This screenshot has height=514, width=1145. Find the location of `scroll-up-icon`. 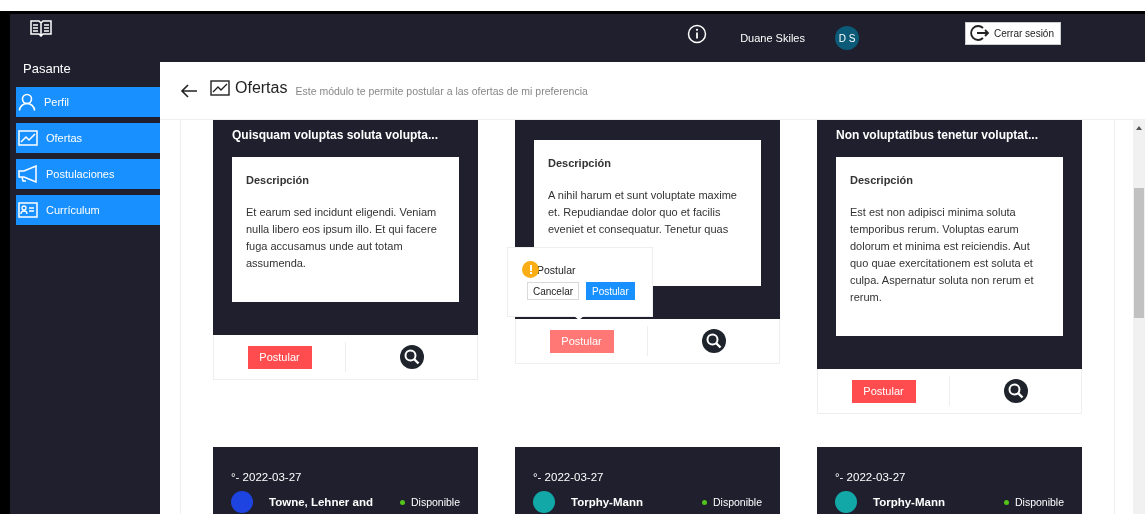

scroll-up-icon is located at coordinates (1139, 128).